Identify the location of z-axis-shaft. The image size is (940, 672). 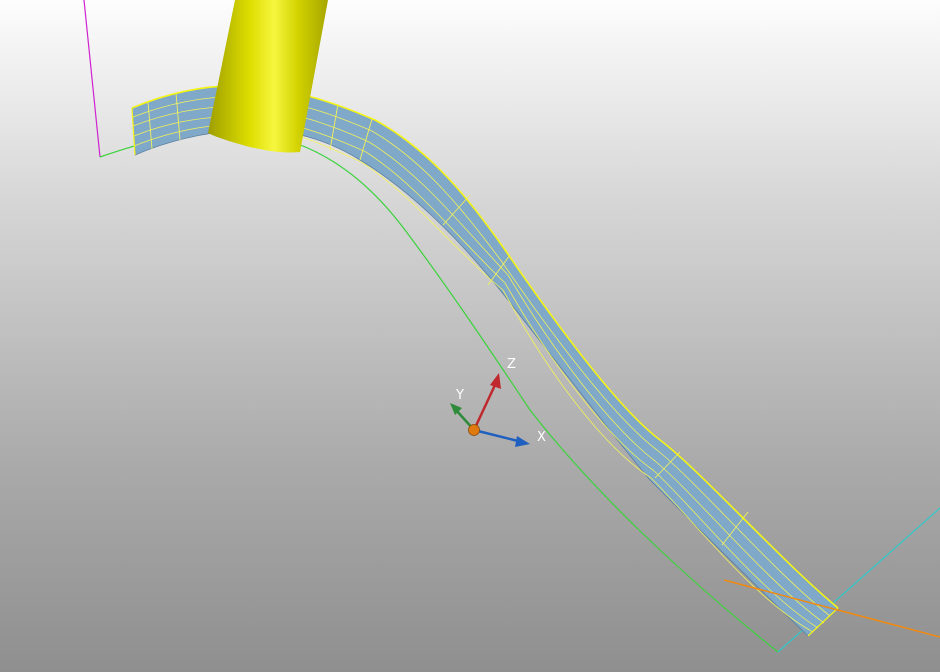
(484, 407).